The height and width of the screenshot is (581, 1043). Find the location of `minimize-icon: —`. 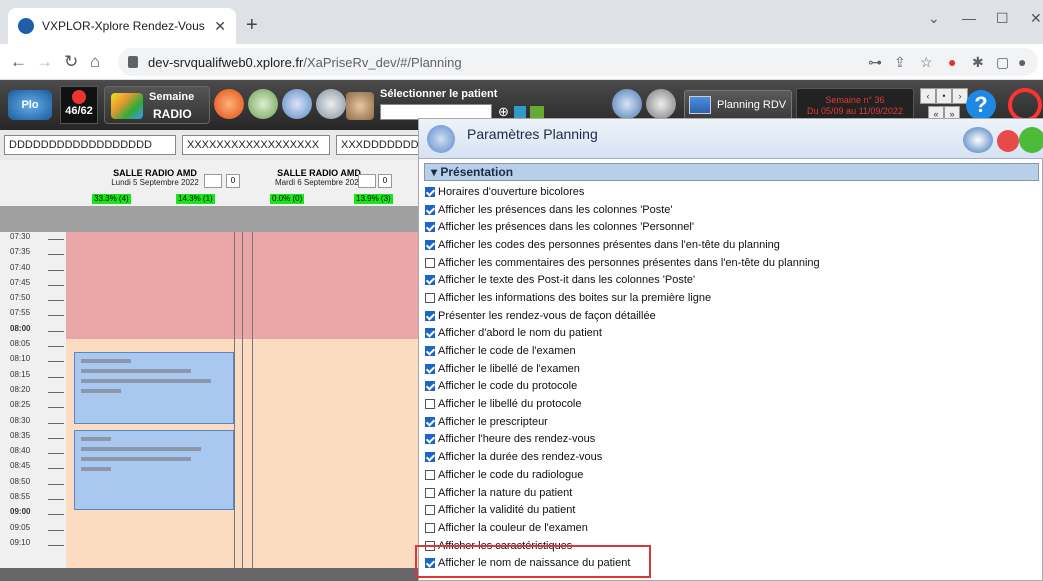

minimize-icon: — is located at coordinates (969, 18).